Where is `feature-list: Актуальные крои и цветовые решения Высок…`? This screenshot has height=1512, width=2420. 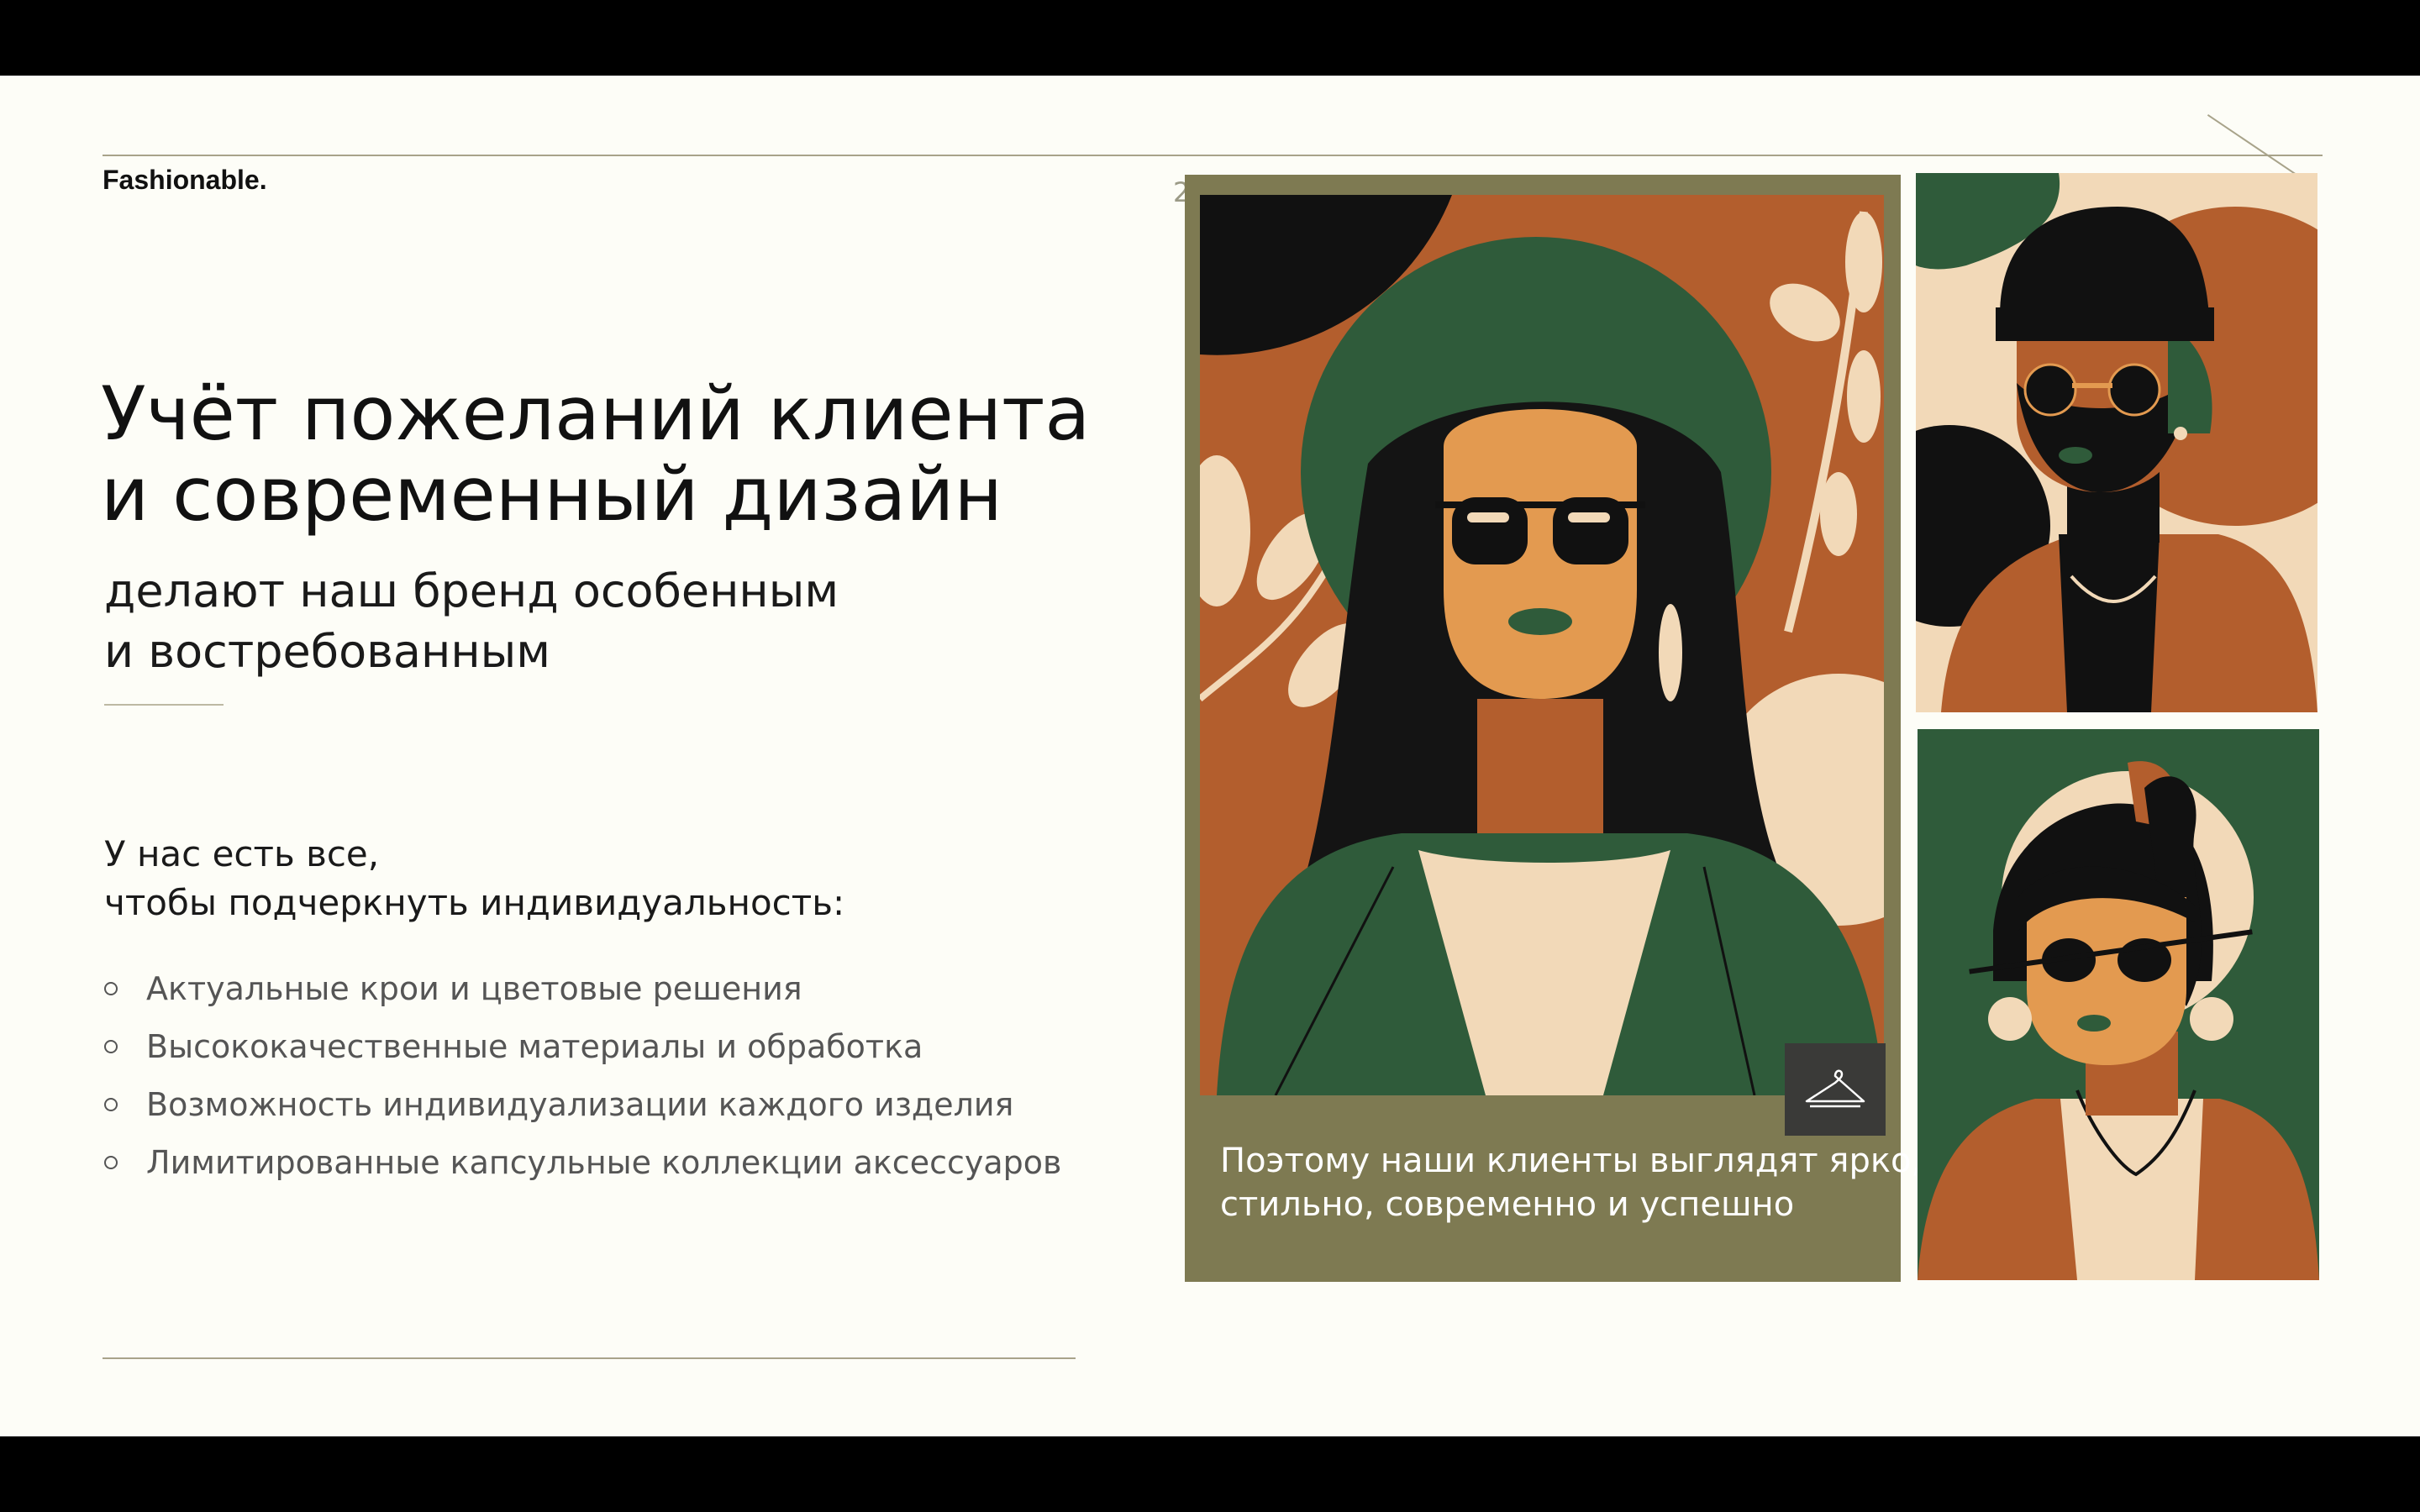
feature-list: Актуальные крои и цветовые решения Высок… is located at coordinates (582, 1075).